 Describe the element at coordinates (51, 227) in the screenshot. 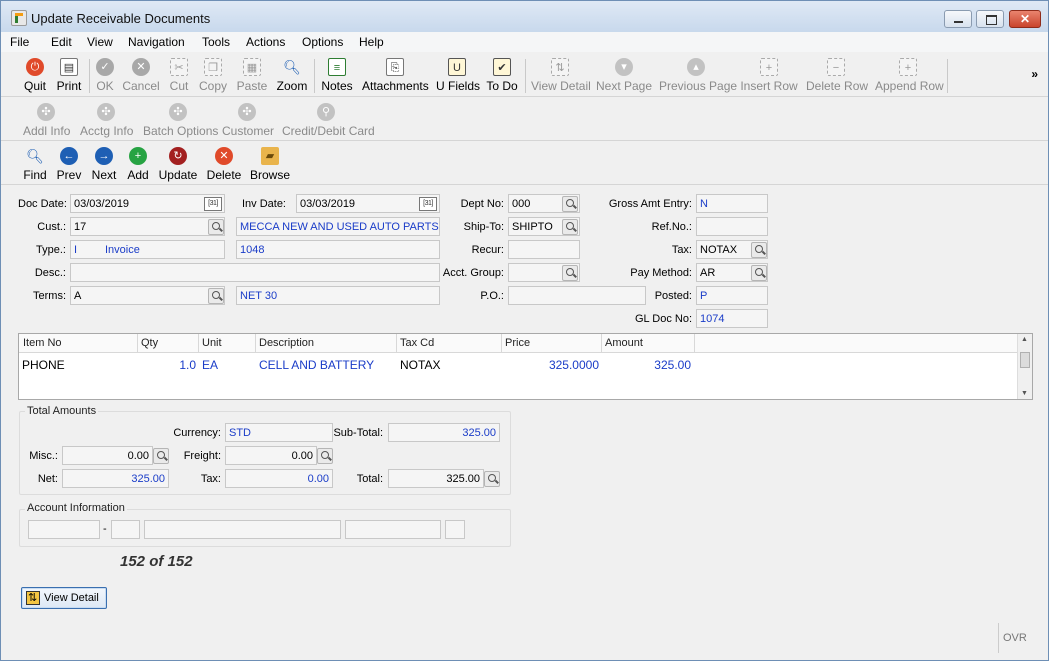

I see `customer-label: Cust.:` at that location.